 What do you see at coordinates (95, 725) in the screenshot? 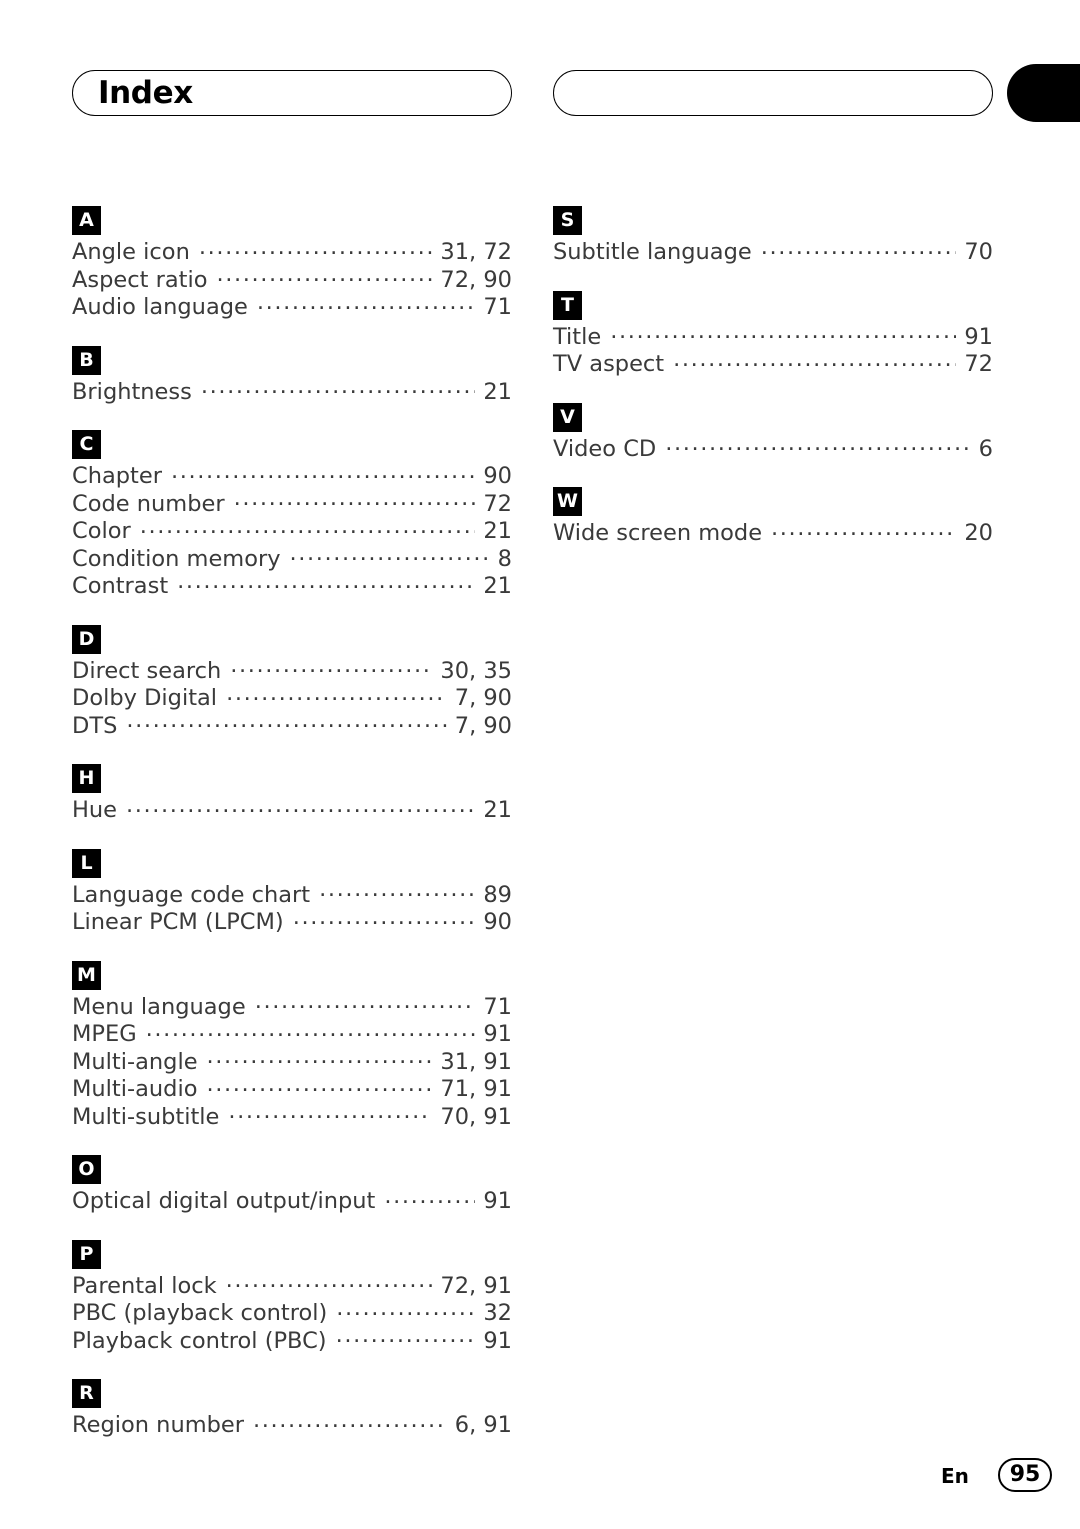
I see `index-entry-label: DTS` at bounding box center [95, 725].